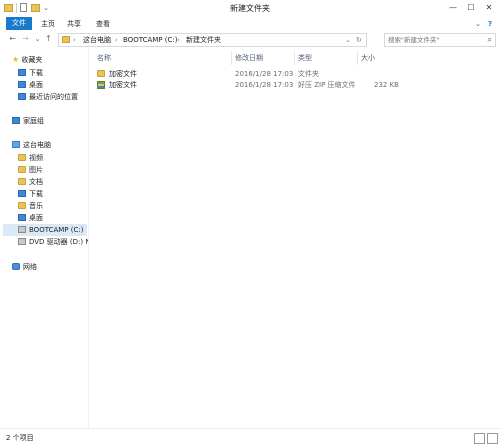 The width and height of the screenshot is (500, 447). Describe the element at coordinates (36, 158) in the screenshot. I see `sidebar-item-label: 视频` at that location.